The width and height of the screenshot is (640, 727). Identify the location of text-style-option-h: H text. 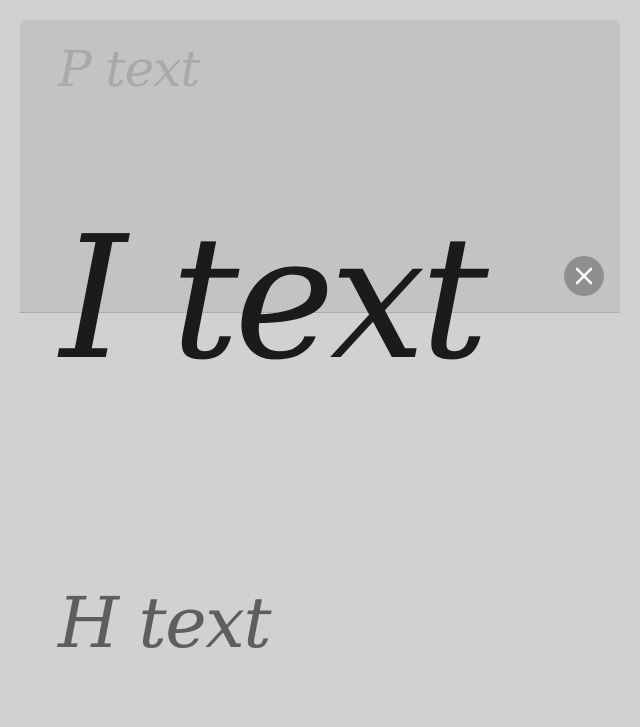
(164, 623).